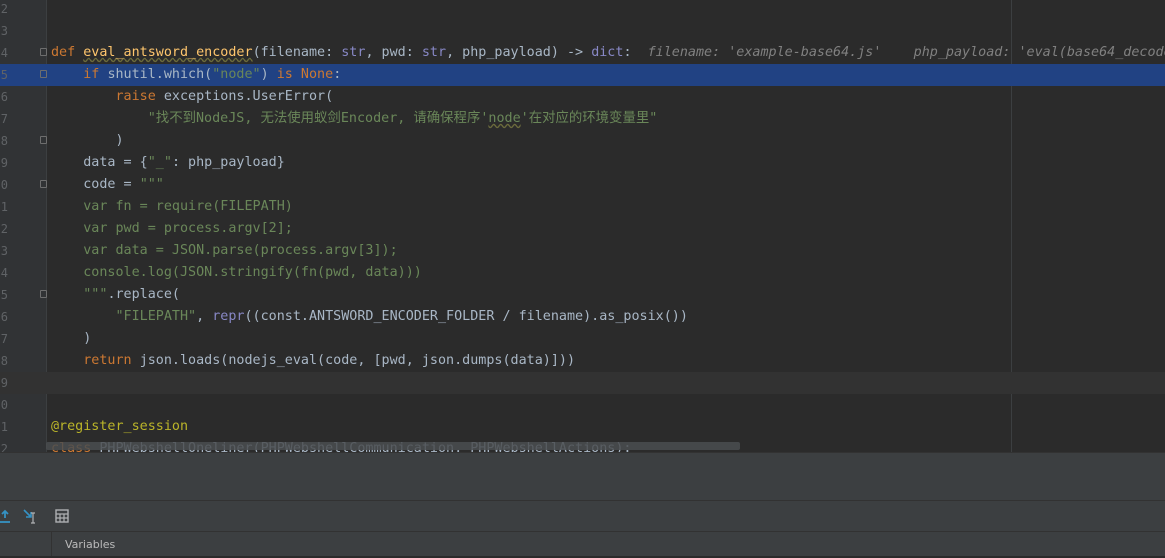 This screenshot has height=558, width=1165. I want to click on variables-title: Variables, so click(90, 544).